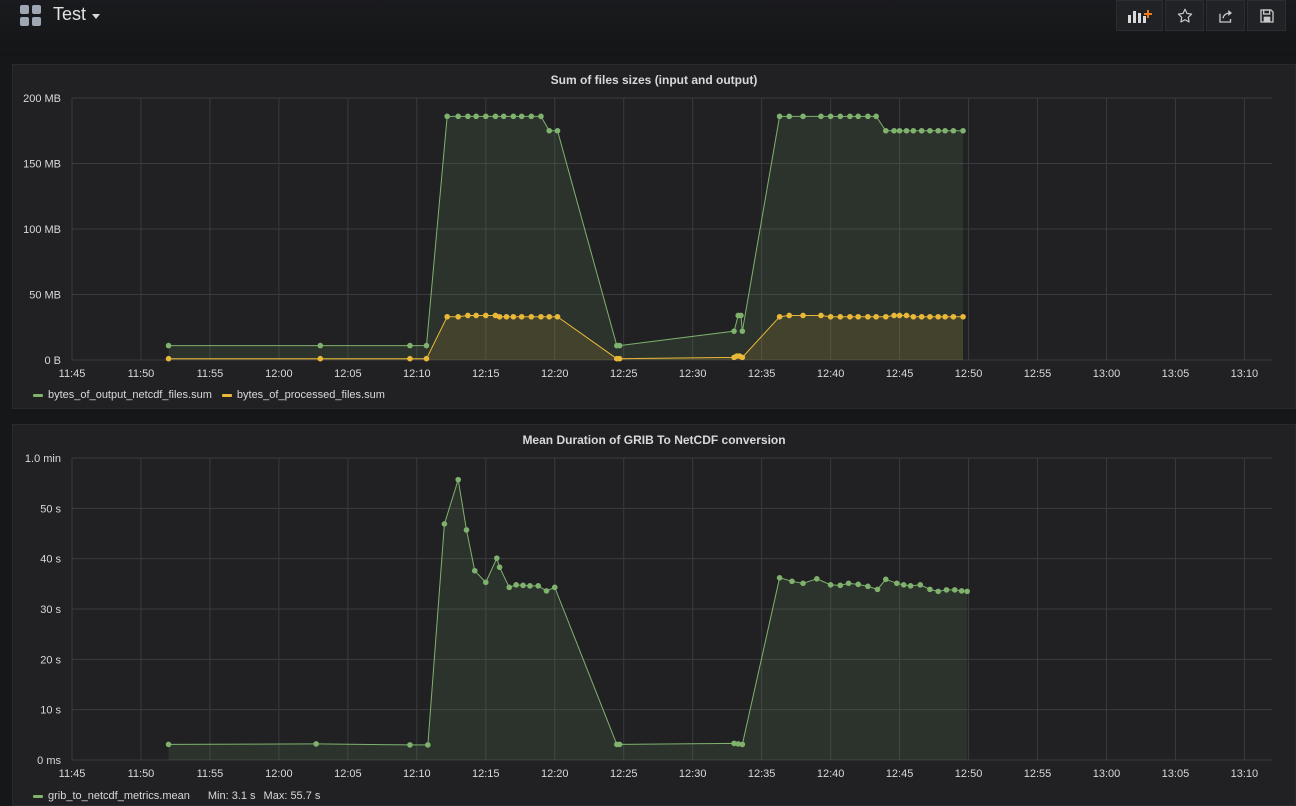  I want to click on dashboard-grid-icon, so click(31, 16).